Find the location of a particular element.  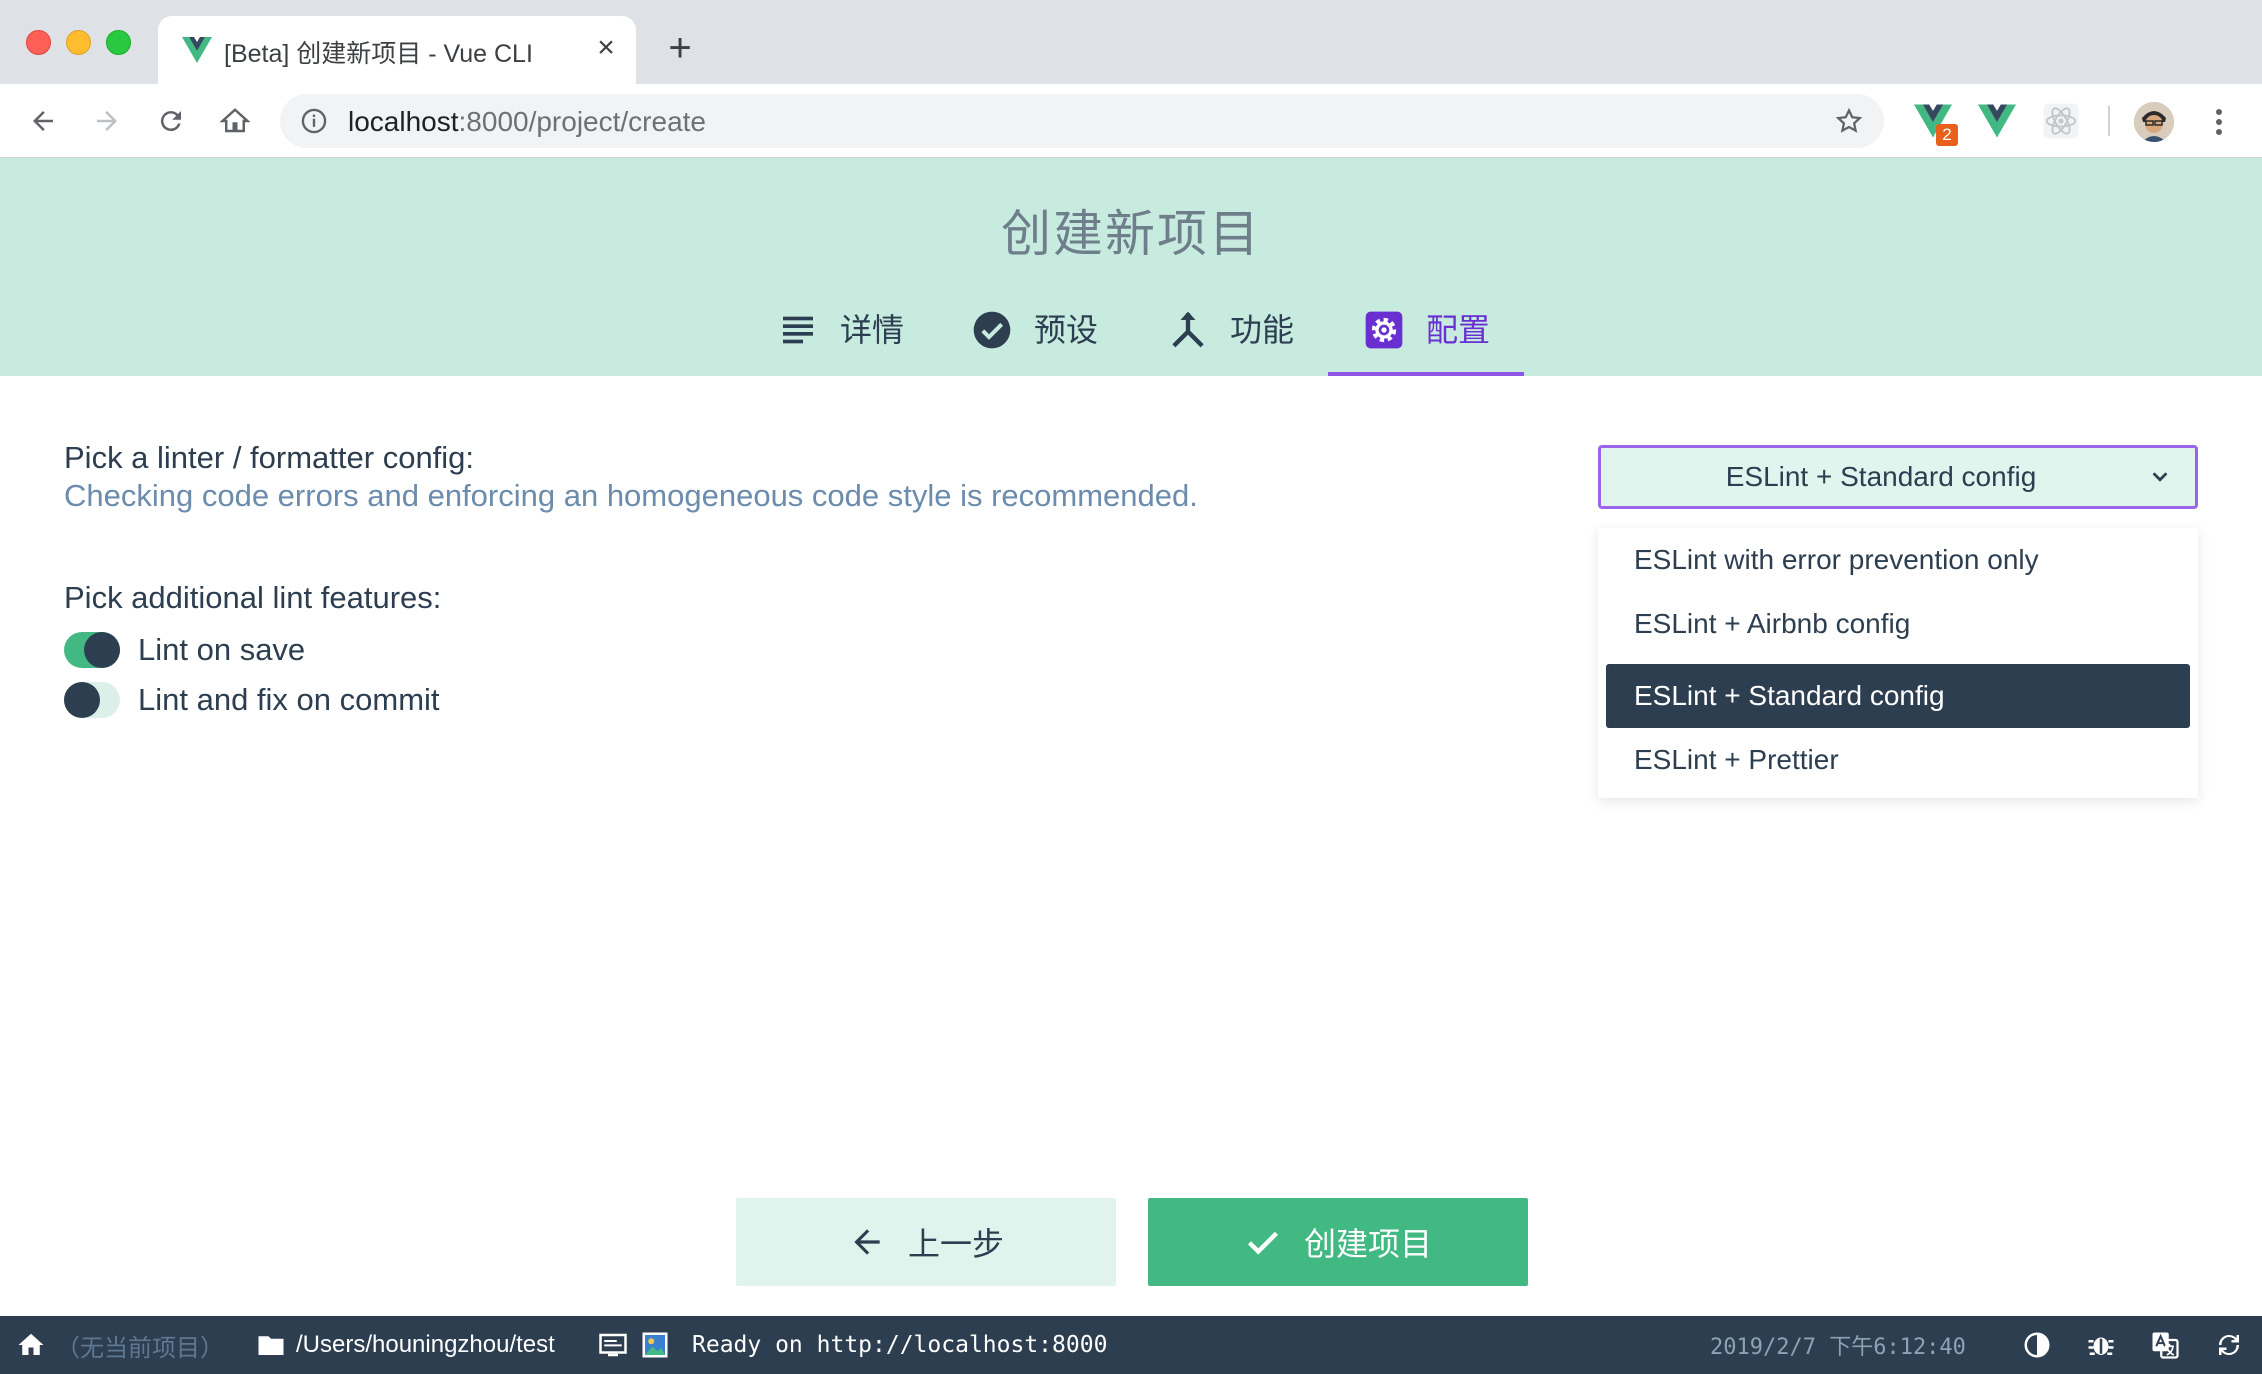

invert-colors-icon is located at coordinates (2037, 1345).